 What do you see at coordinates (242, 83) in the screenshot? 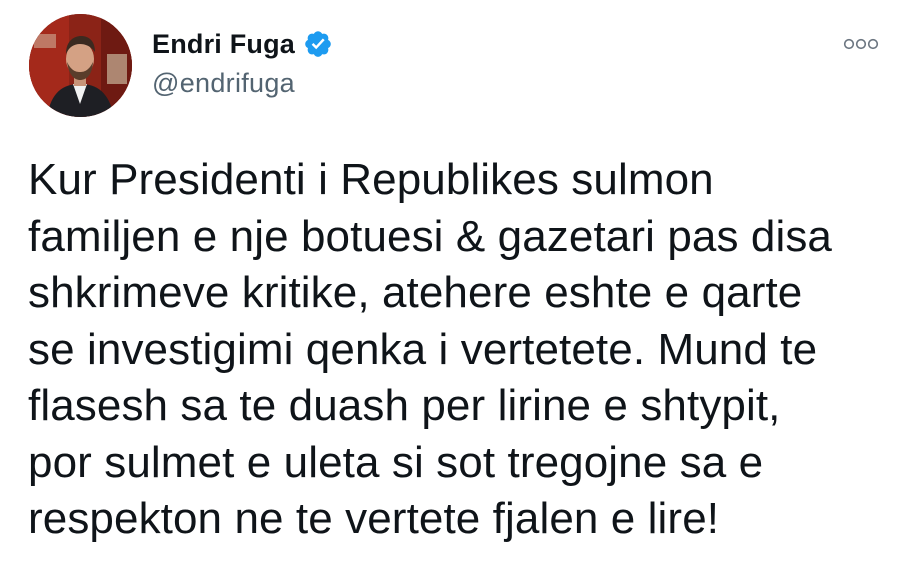
I see `author-handle: @endrifuga` at bounding box center [242, 83].